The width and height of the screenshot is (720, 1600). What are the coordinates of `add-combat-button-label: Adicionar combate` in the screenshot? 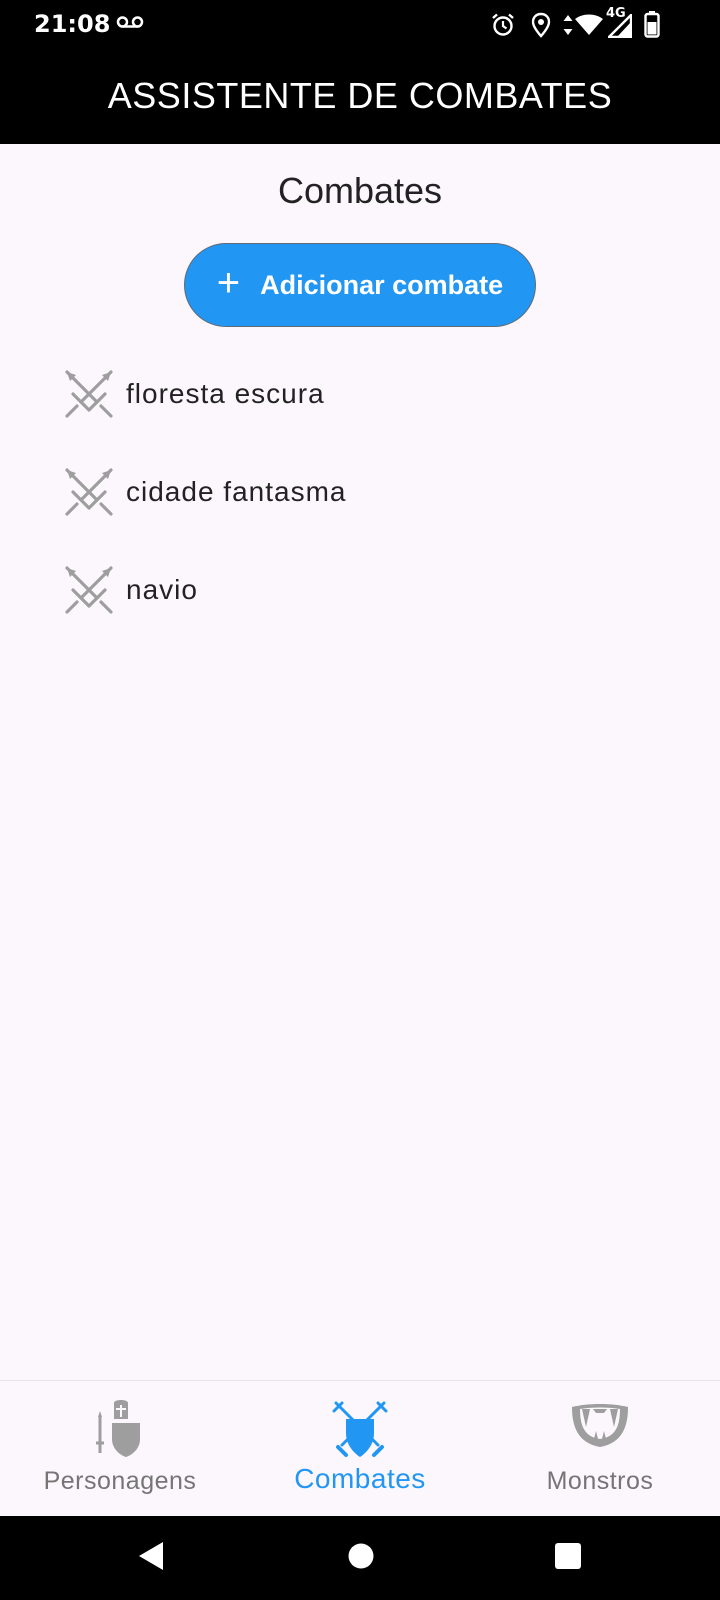 It's located at (382, 284).